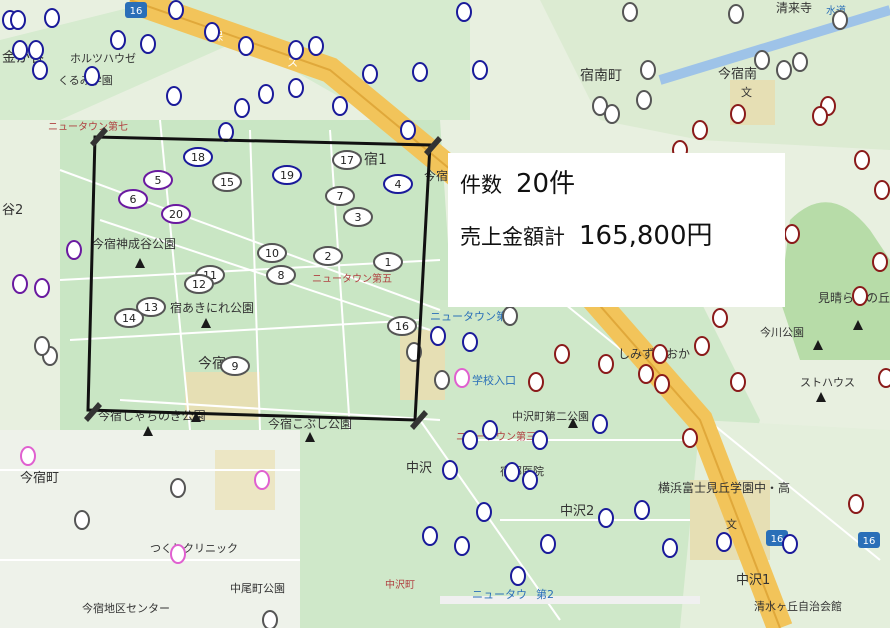  Describe the element at coordinates (287, 175) in the screenshot. I see `numbered-marker: 19` at that location.